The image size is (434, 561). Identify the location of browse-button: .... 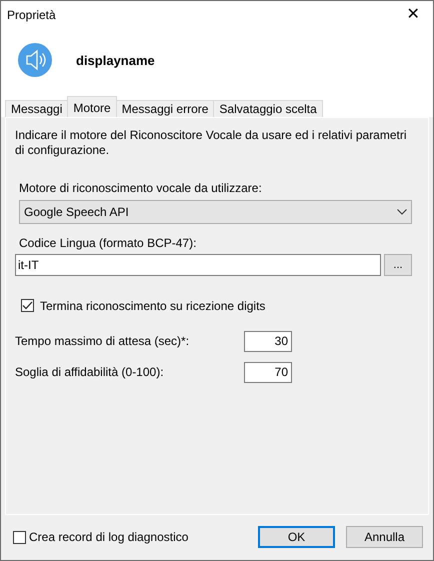
(398, 265).